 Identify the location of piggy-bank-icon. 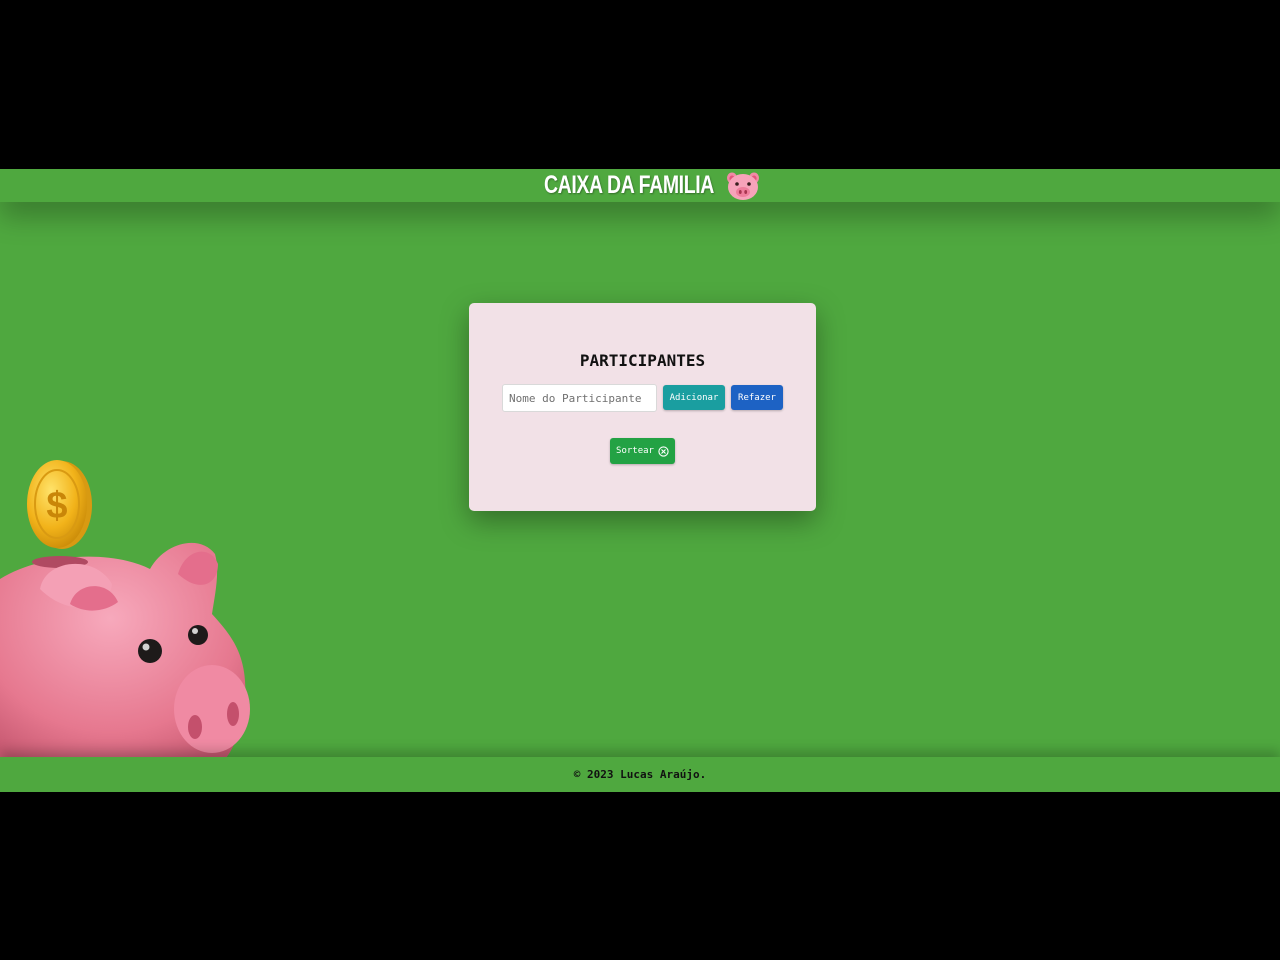
(125, 650).